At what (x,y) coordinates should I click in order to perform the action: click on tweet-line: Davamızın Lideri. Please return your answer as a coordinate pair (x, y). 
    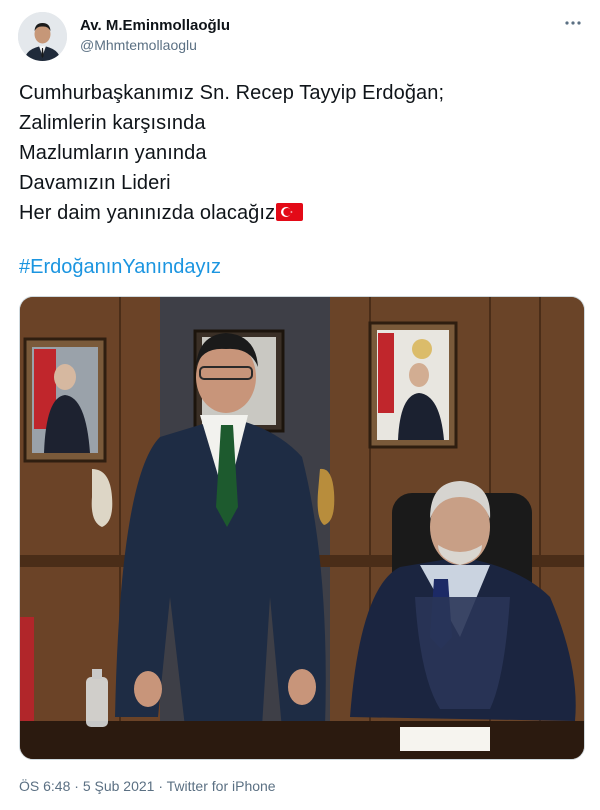
    Looking at the image, I should click on (95, 183).